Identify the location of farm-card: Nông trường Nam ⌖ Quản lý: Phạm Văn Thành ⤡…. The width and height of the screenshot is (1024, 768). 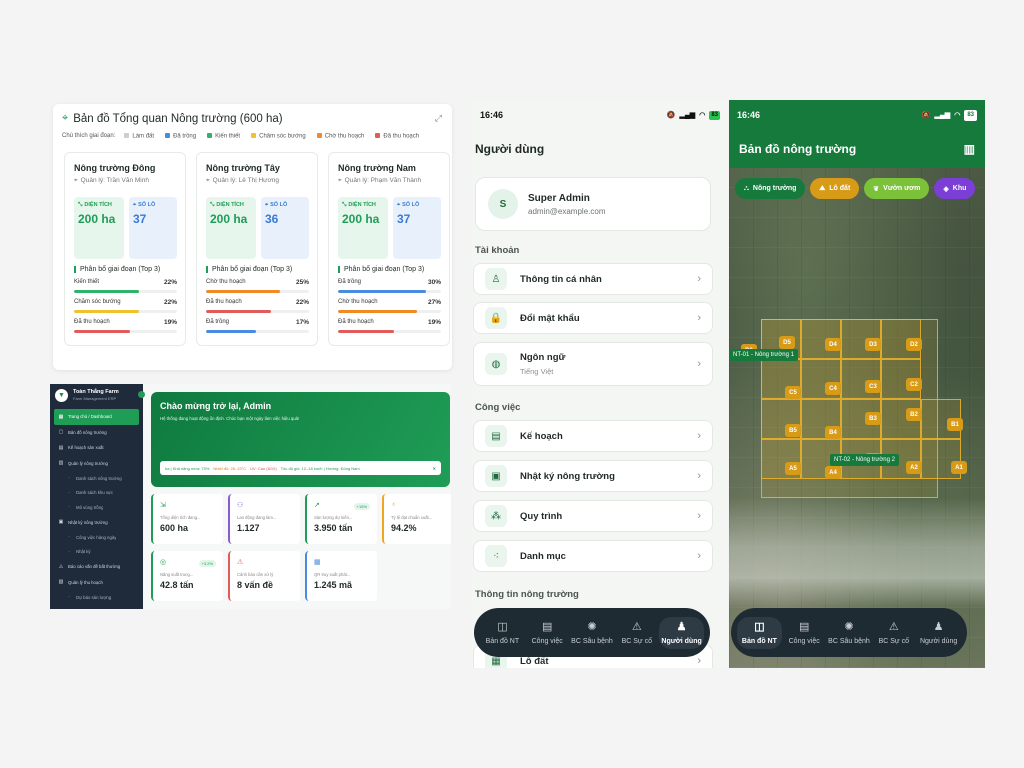
(389, 248).